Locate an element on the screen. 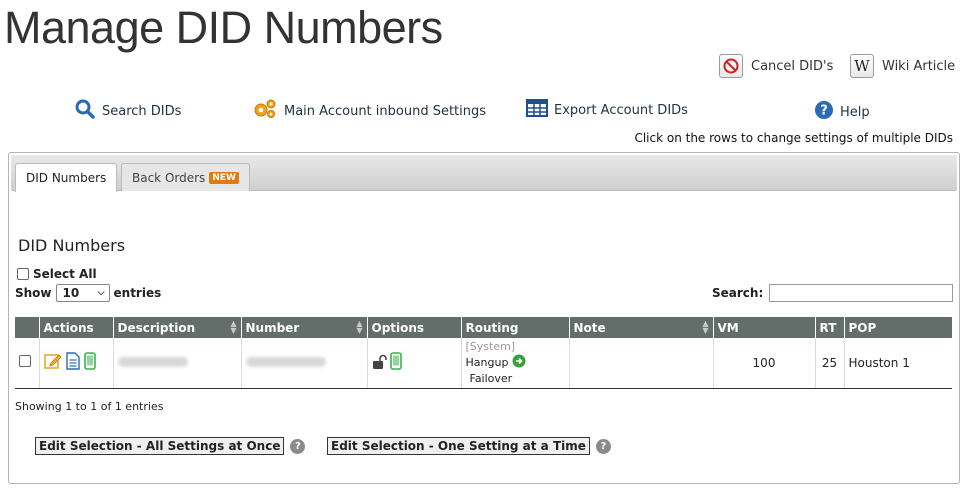 The image size is (973, 498). section-title: DID Numbers is located at coordinates (72, 245).